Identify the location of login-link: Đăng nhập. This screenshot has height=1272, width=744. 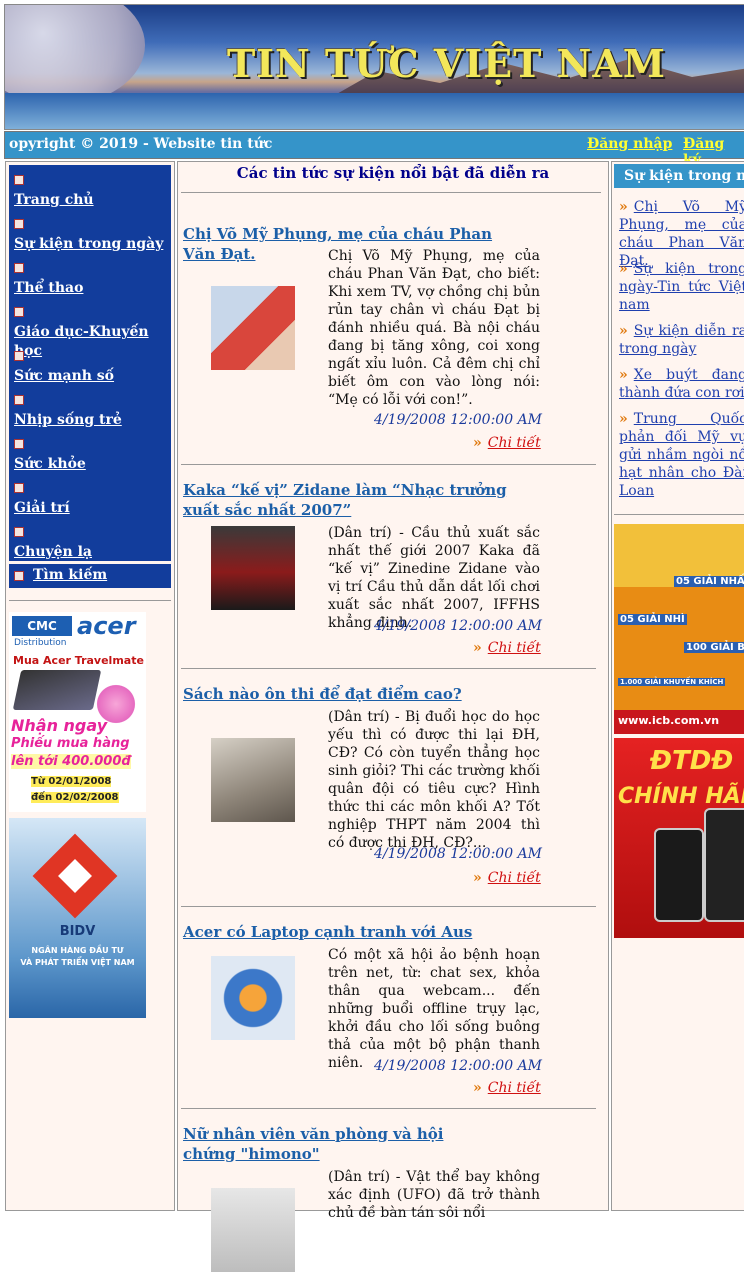
(629, 144).